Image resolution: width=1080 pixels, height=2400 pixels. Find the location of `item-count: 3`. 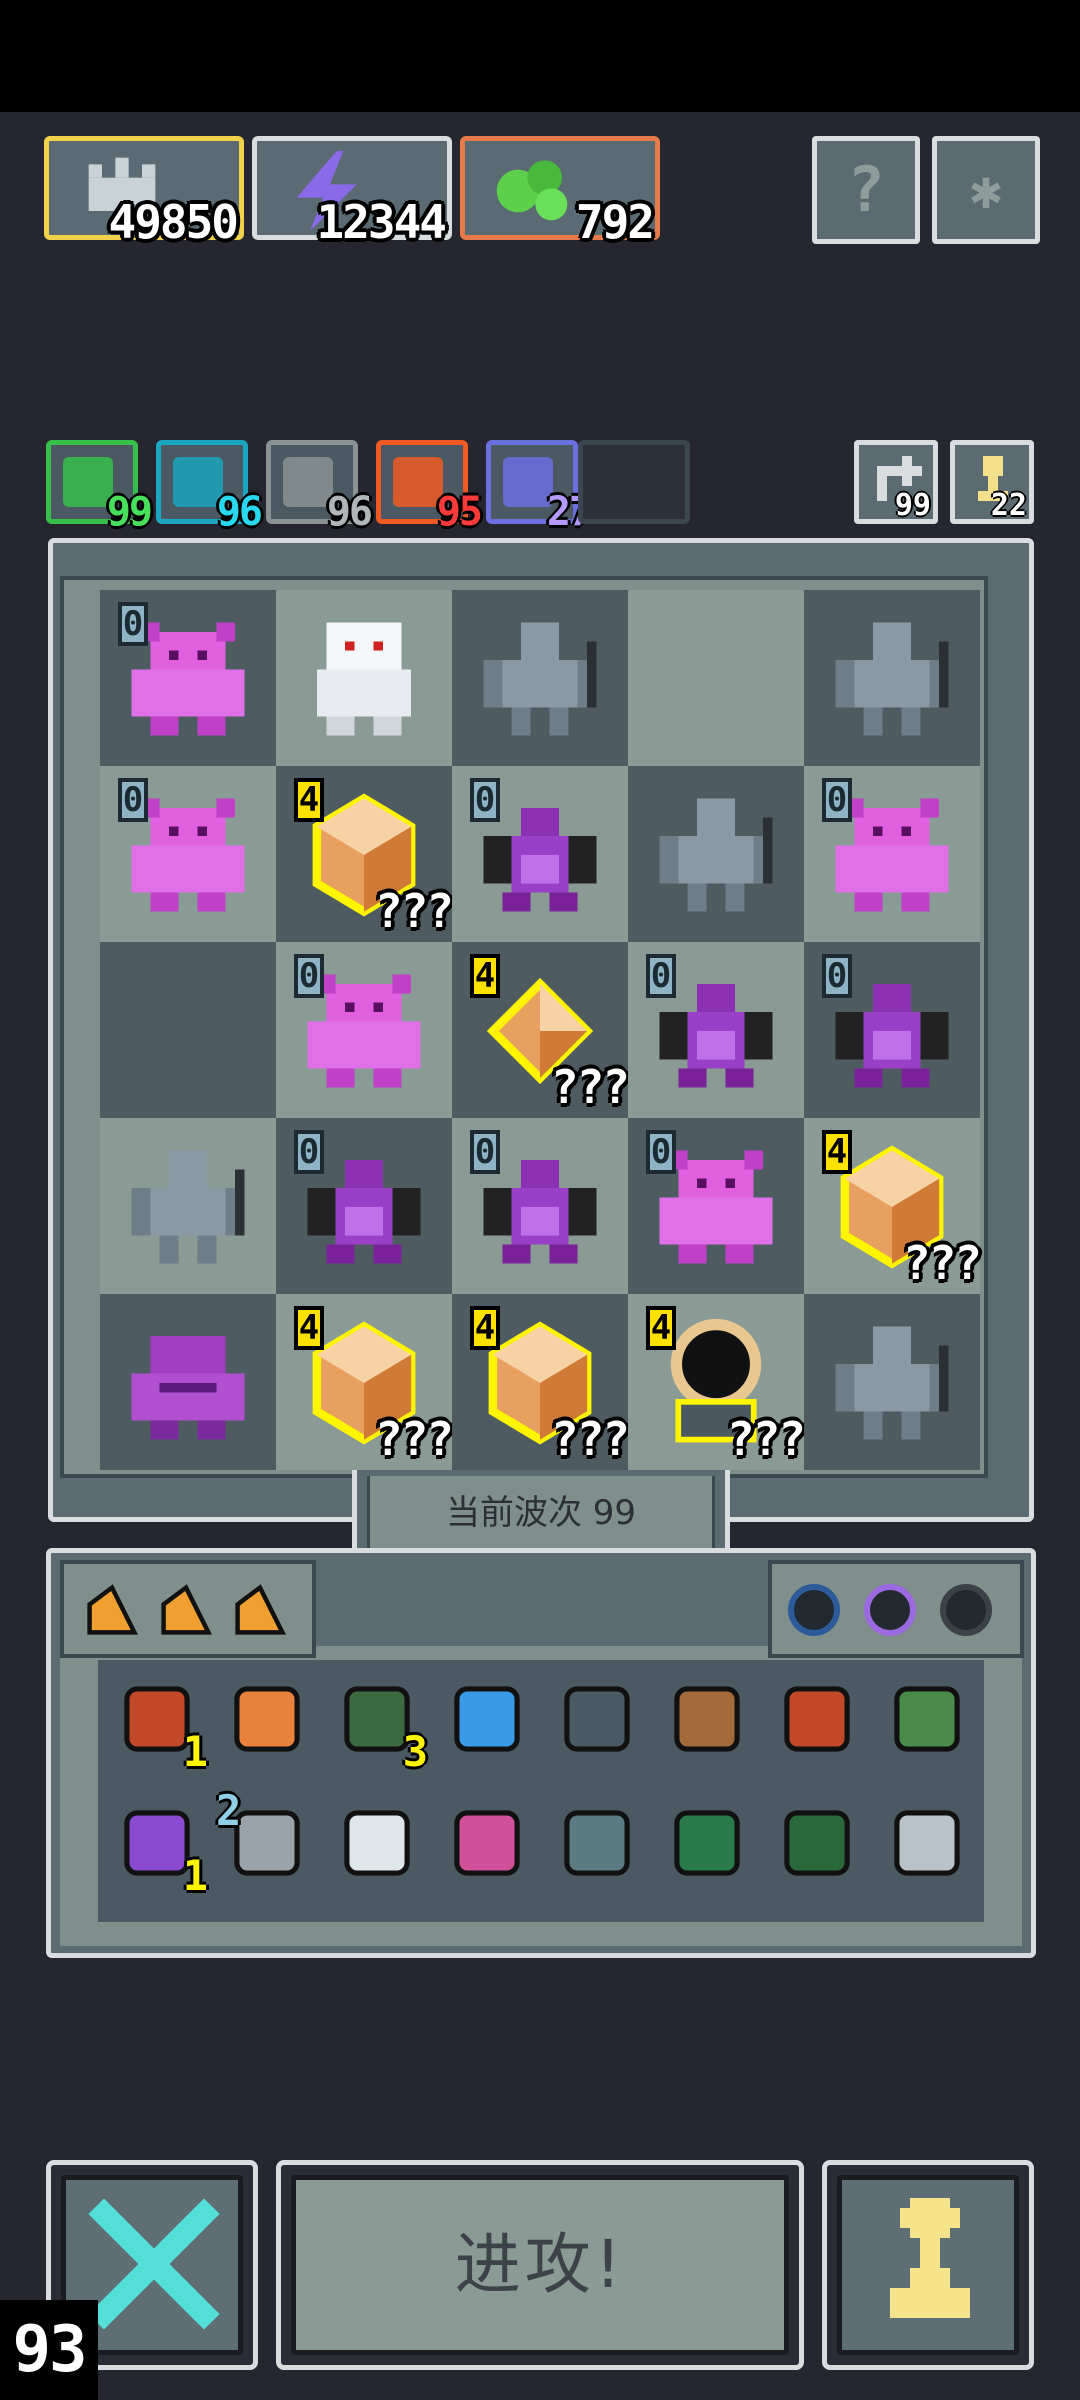

item-count: 3 is located at coordinates (415, 1751).